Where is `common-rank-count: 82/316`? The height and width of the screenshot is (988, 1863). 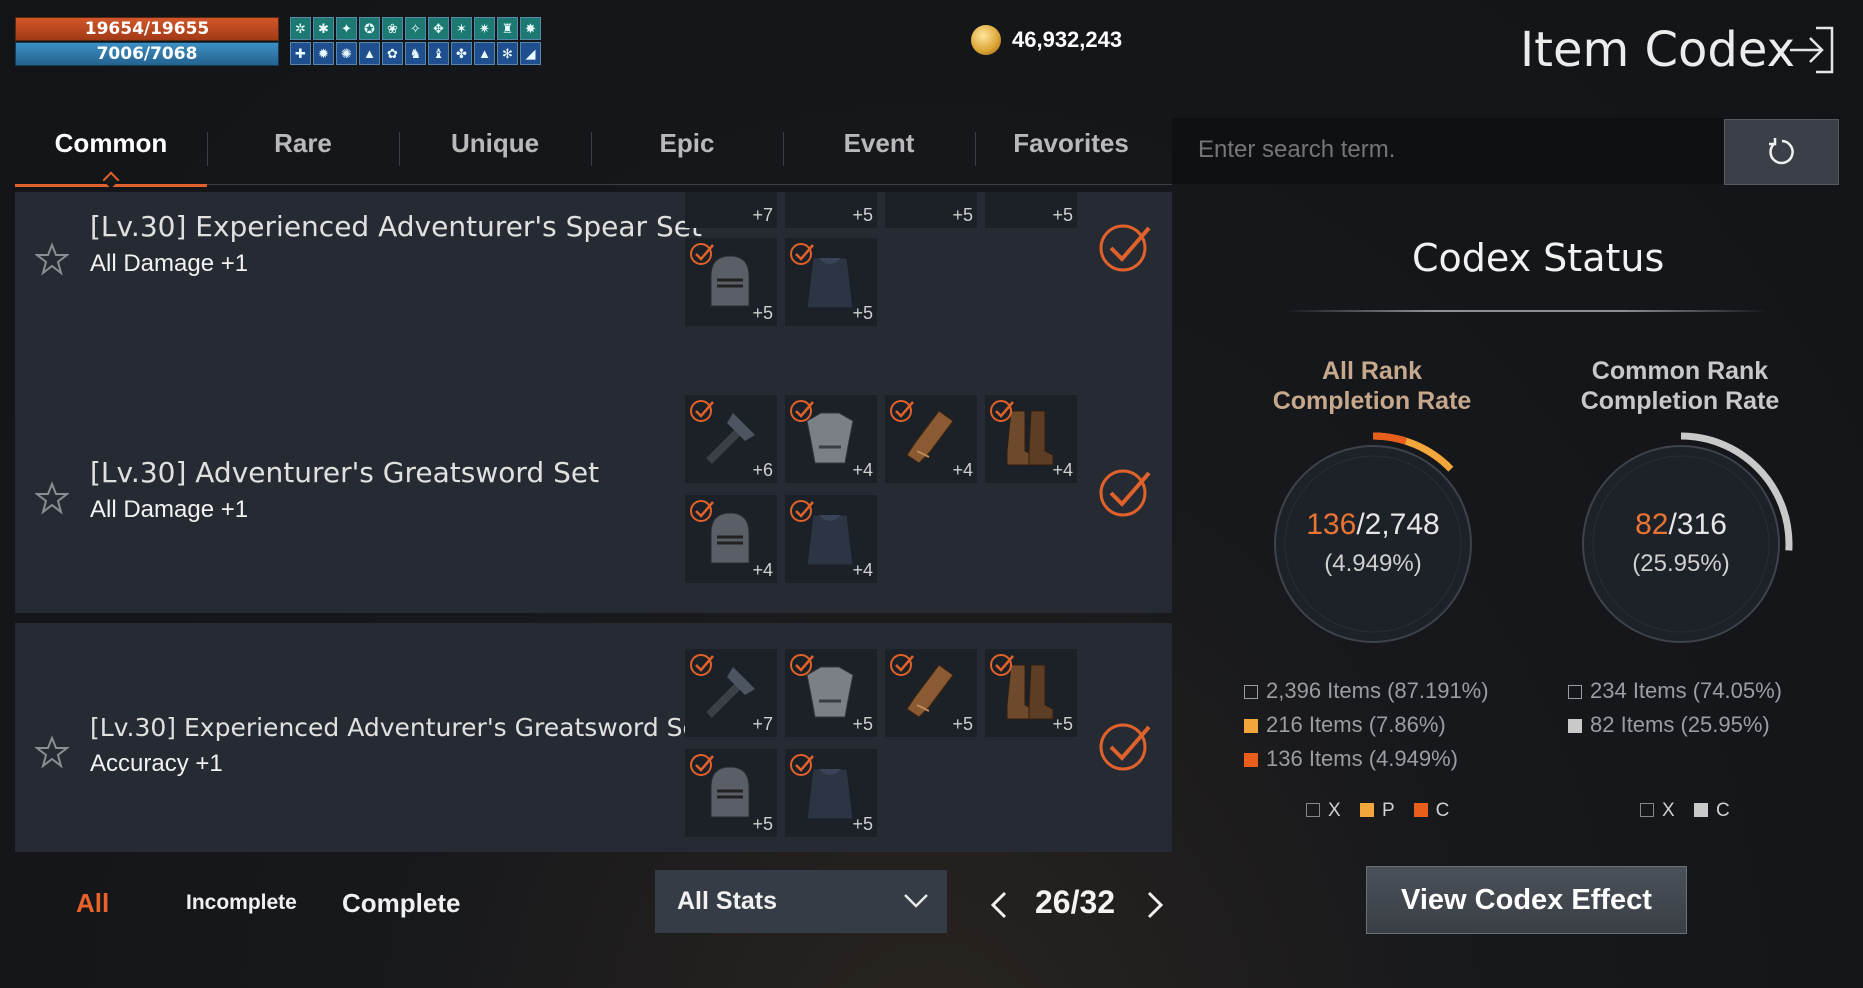
common-rank-count: 82/316 is located at coordinates (1681, 525).